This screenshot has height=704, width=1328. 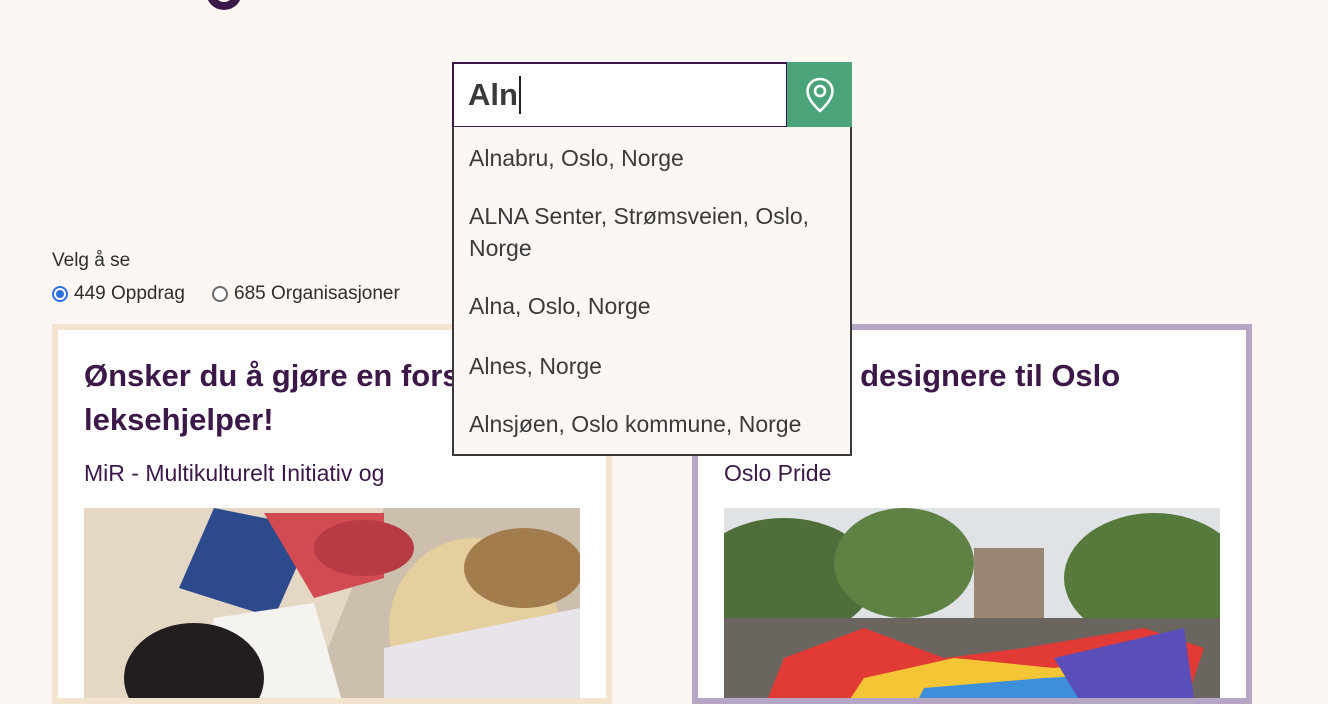 I want to click on map-pin-icon, so click(x=819, y=95).